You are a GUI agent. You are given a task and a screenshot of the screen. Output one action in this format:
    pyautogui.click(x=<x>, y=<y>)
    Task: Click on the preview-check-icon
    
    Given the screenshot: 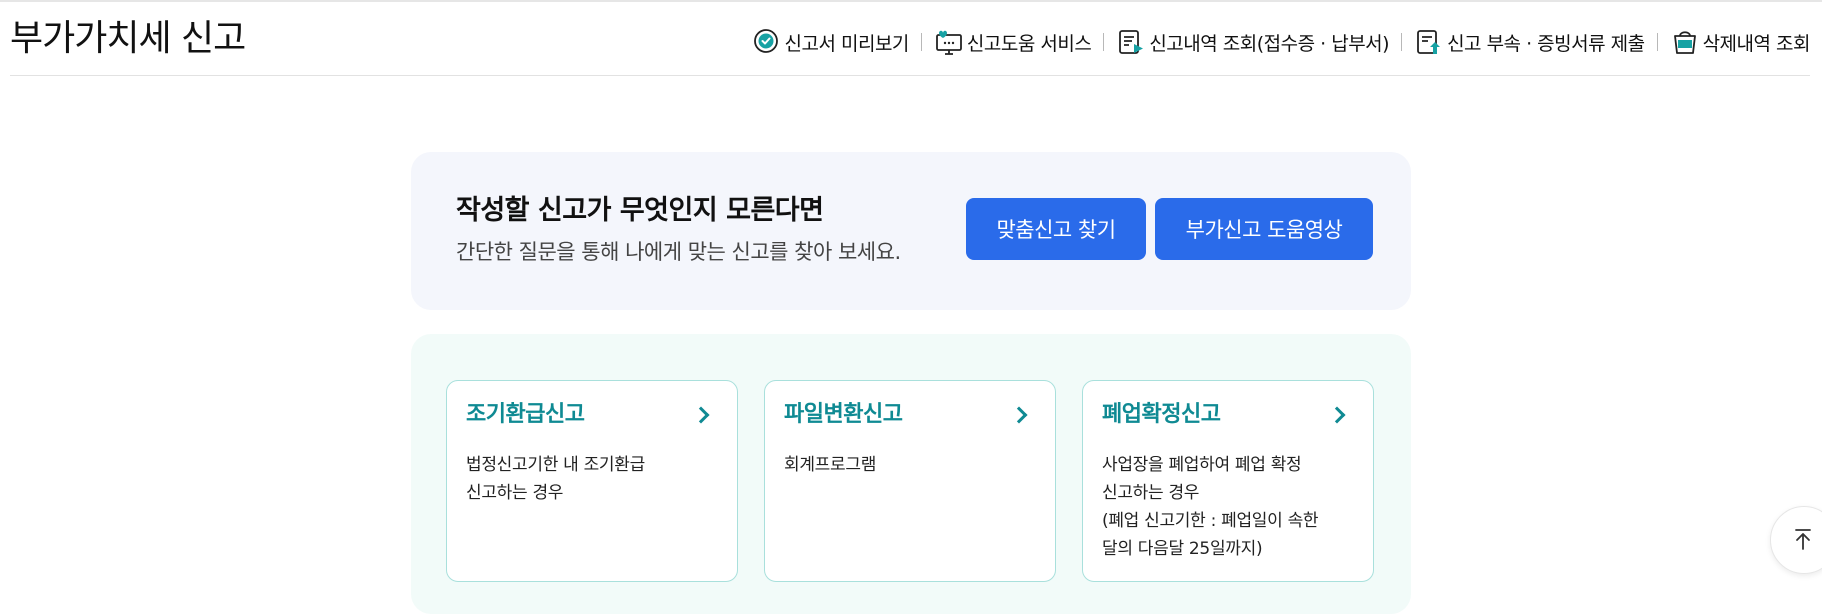 What is the action you would take?
    pyautogui.click(x=765, y=41)
    